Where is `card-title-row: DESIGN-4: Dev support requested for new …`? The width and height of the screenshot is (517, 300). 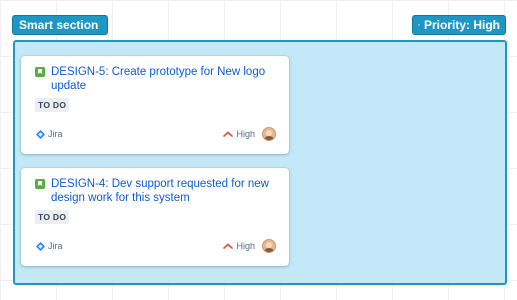 card-title-row: DESIGN-4: Dev support requested for new … is located at coordinates (156, 191).